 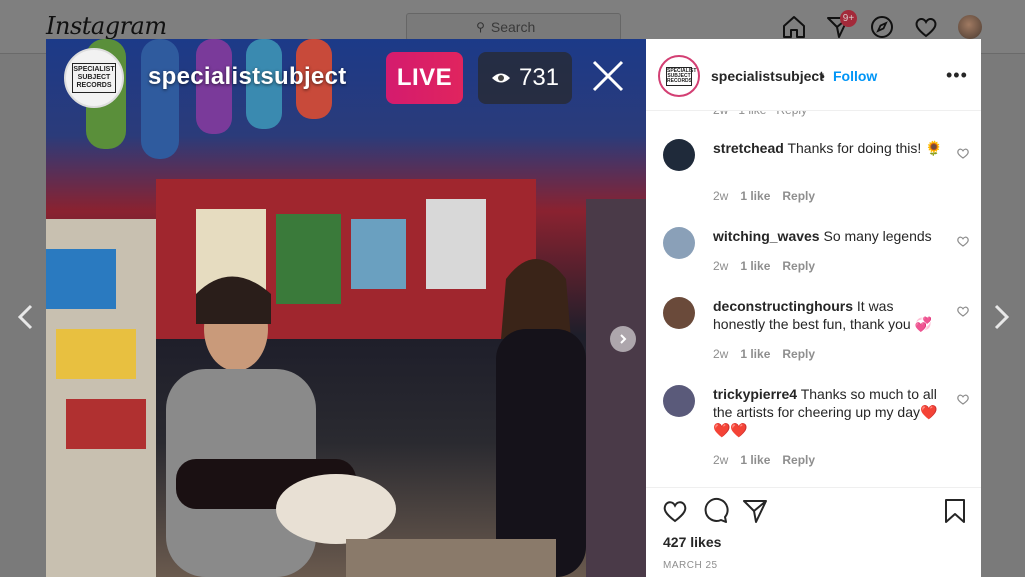 I want to click on viewer-count-badge: 731, so click(x=525, y=78).